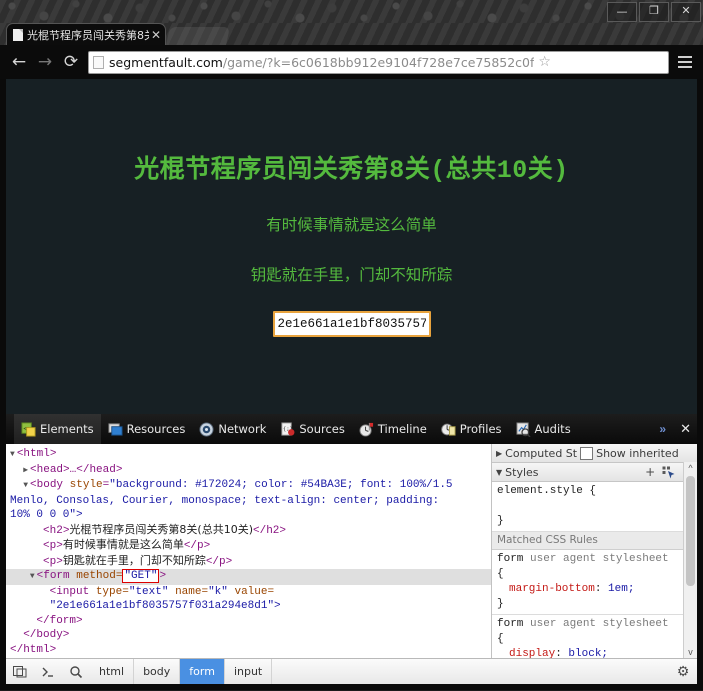  Describe the element at coordinates (165, 606) in the screenshot. I see `tree-row-cont: "2e1e661a1e1bf8035757f031a294e8d1">` at that location.